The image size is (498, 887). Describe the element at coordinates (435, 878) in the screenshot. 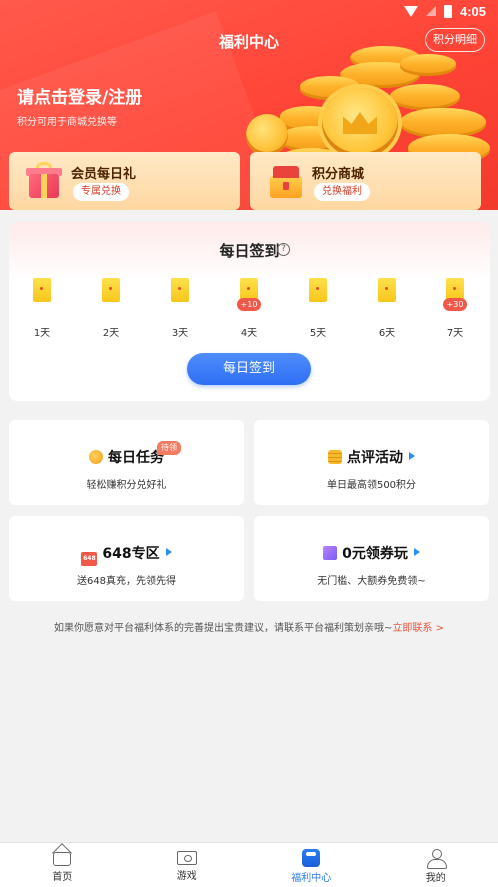

I see `nav-label: 我的` at that location.